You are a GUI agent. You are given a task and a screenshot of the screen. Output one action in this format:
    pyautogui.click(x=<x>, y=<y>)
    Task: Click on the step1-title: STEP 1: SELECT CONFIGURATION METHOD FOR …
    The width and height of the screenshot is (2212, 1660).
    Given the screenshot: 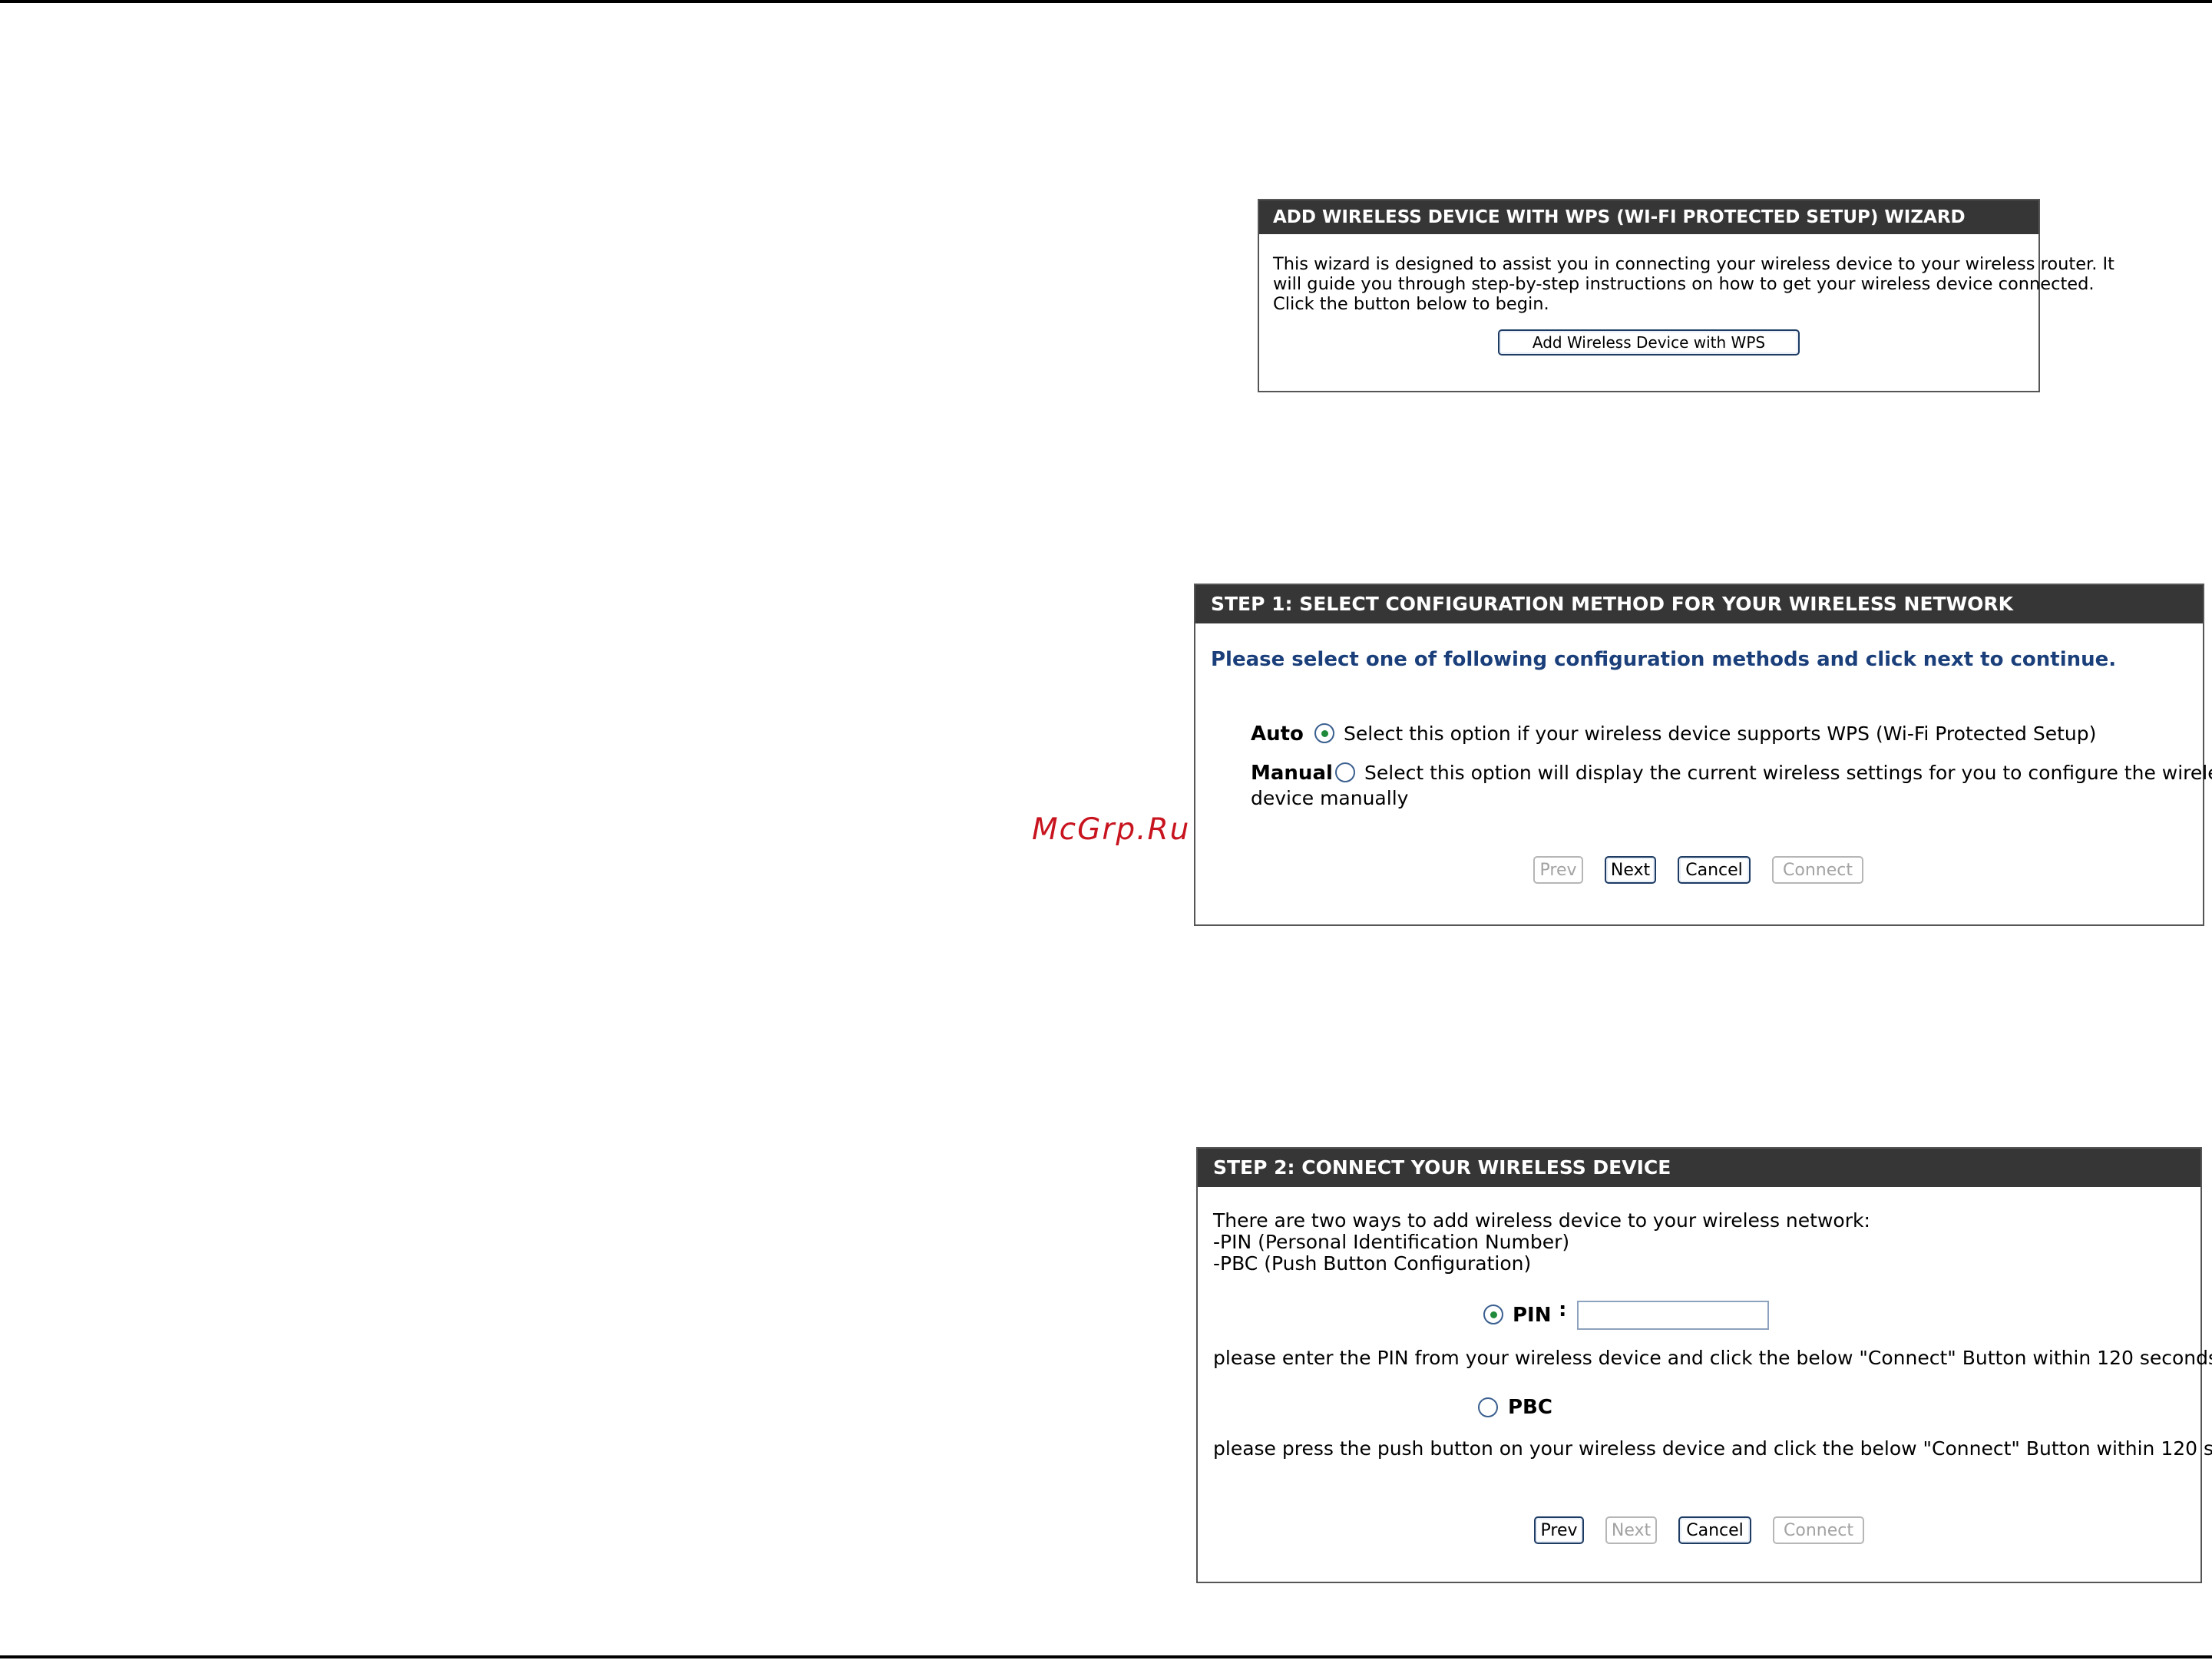 What is the action you would take?
    pyautogui.click(x=1699, y=604)
    